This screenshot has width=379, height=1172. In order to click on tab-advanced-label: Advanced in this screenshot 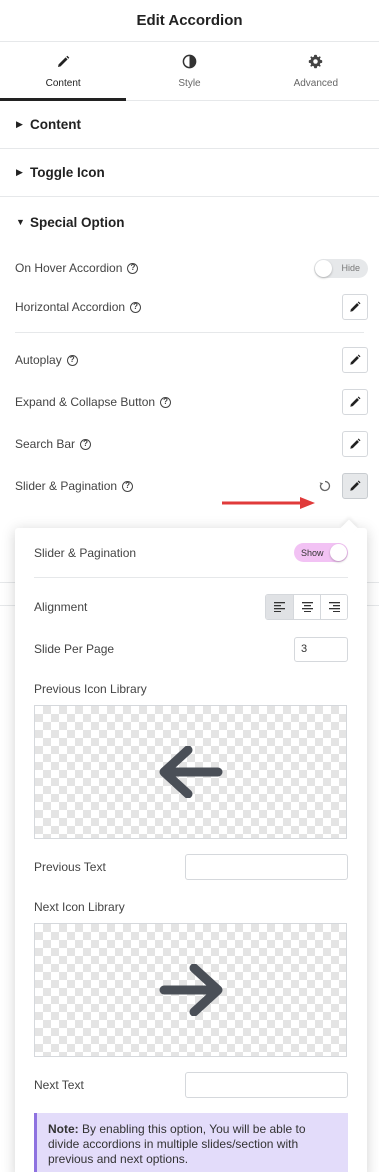, I will do `click(316, 83)`.